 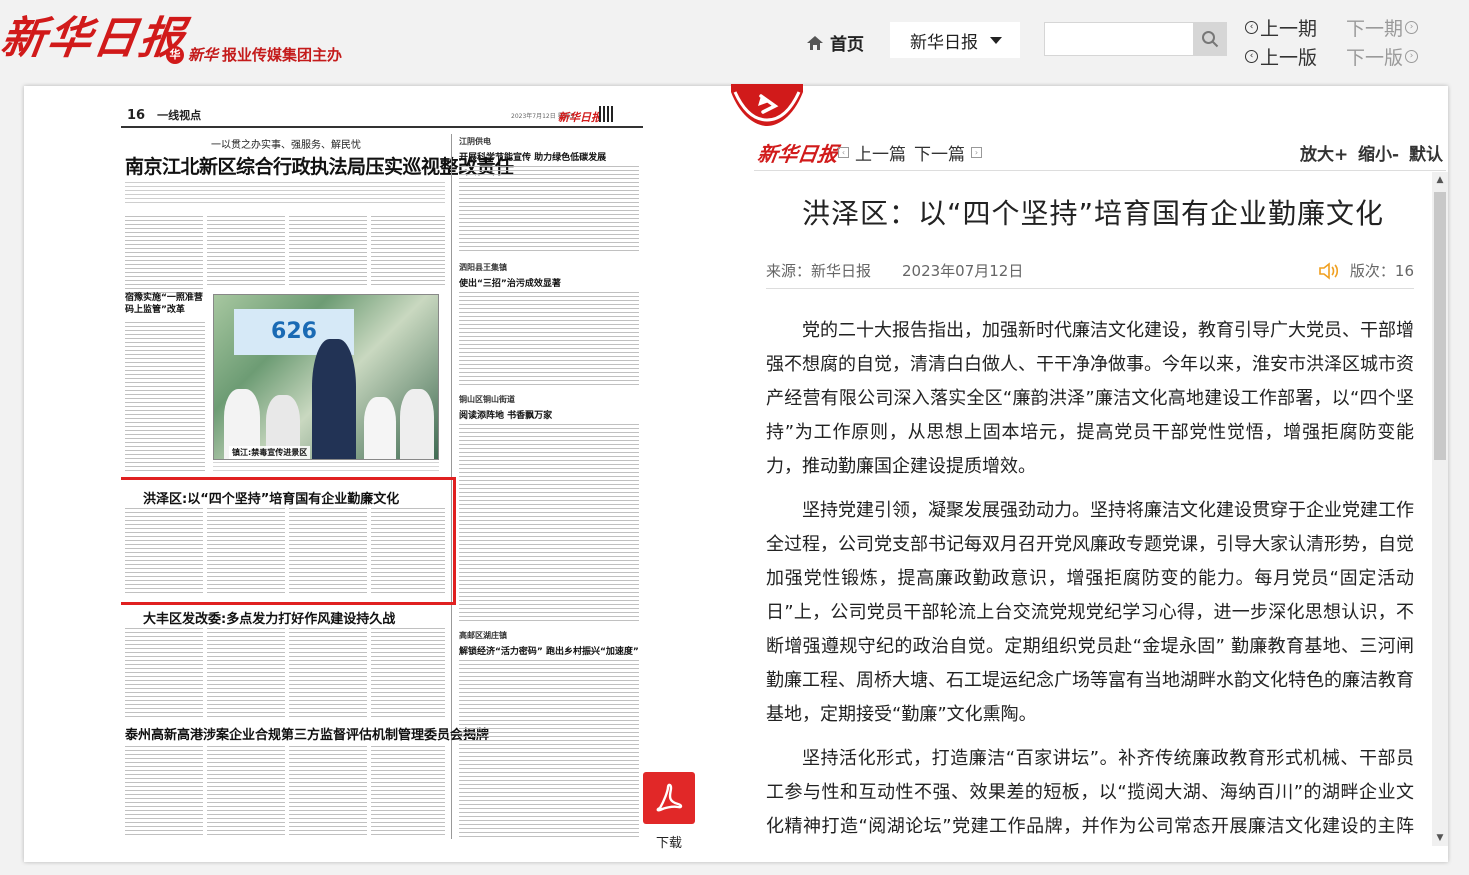 I want to click on pdf-icon, so click(x=669, y=798).